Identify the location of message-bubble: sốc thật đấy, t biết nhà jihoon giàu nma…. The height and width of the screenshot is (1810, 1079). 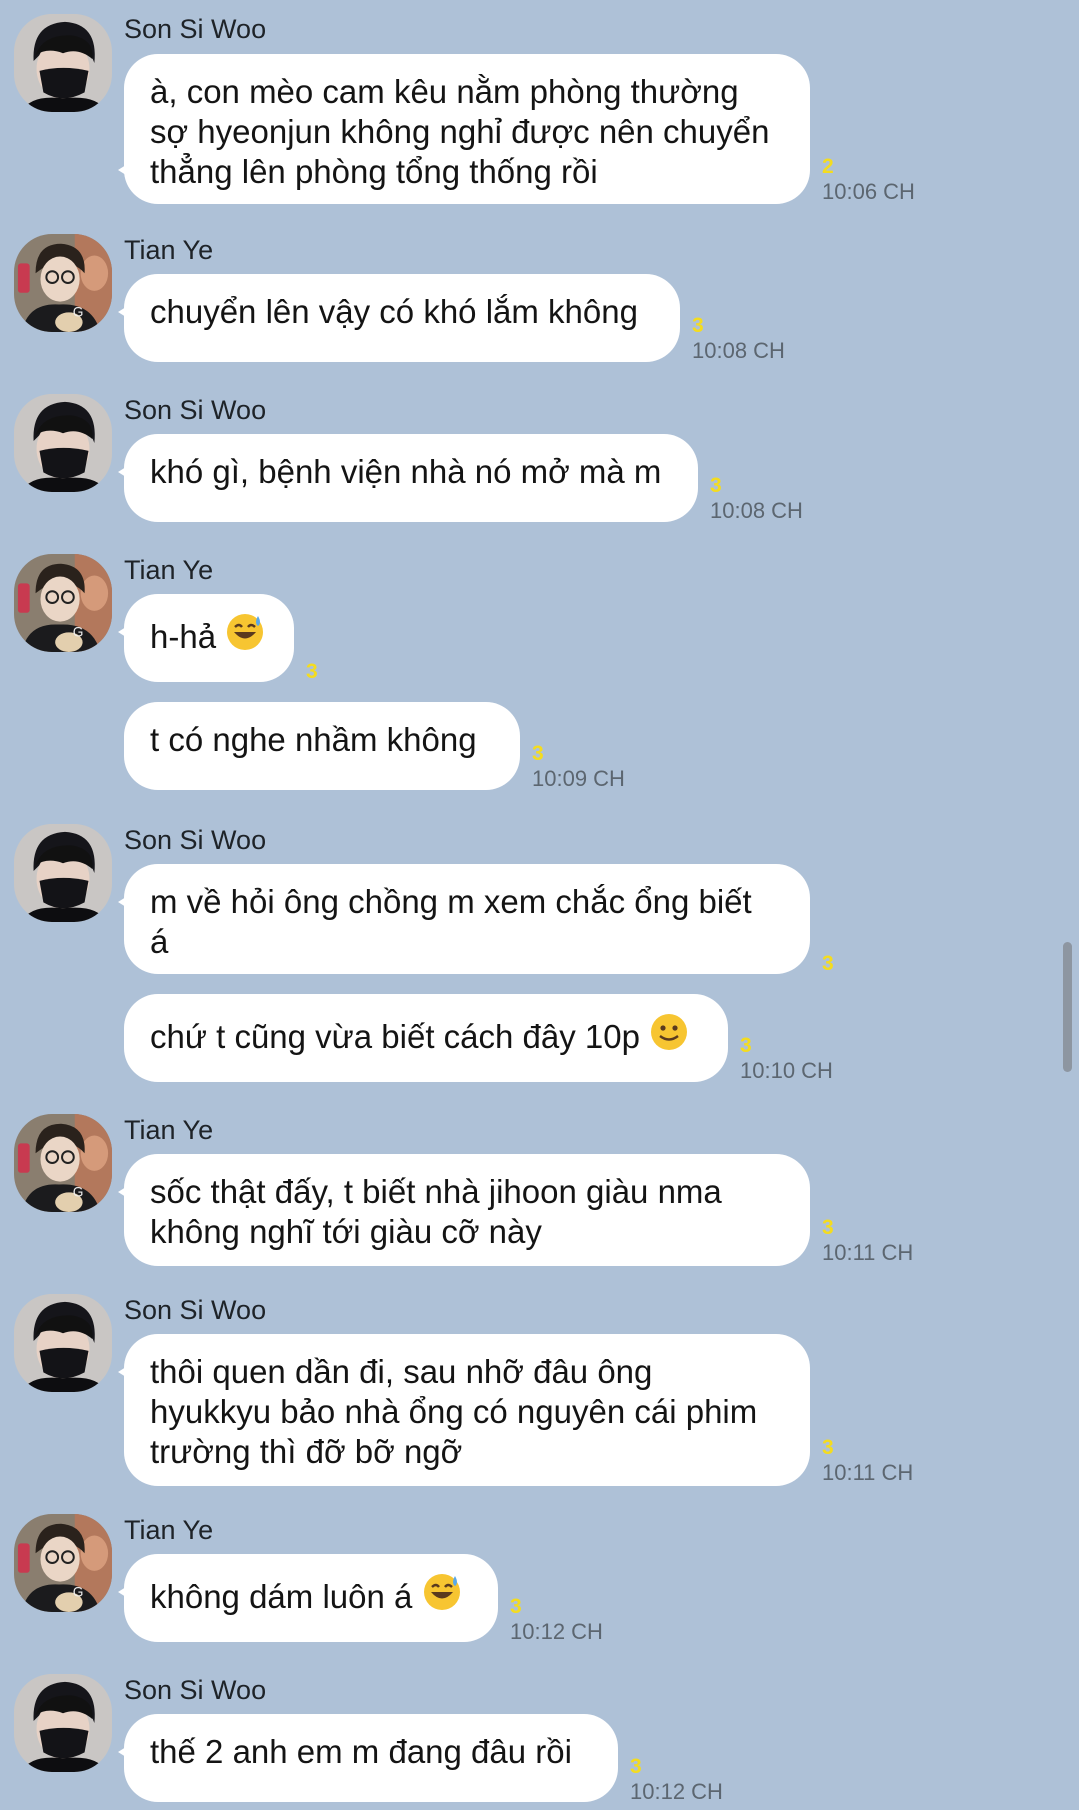
(467, 1210).